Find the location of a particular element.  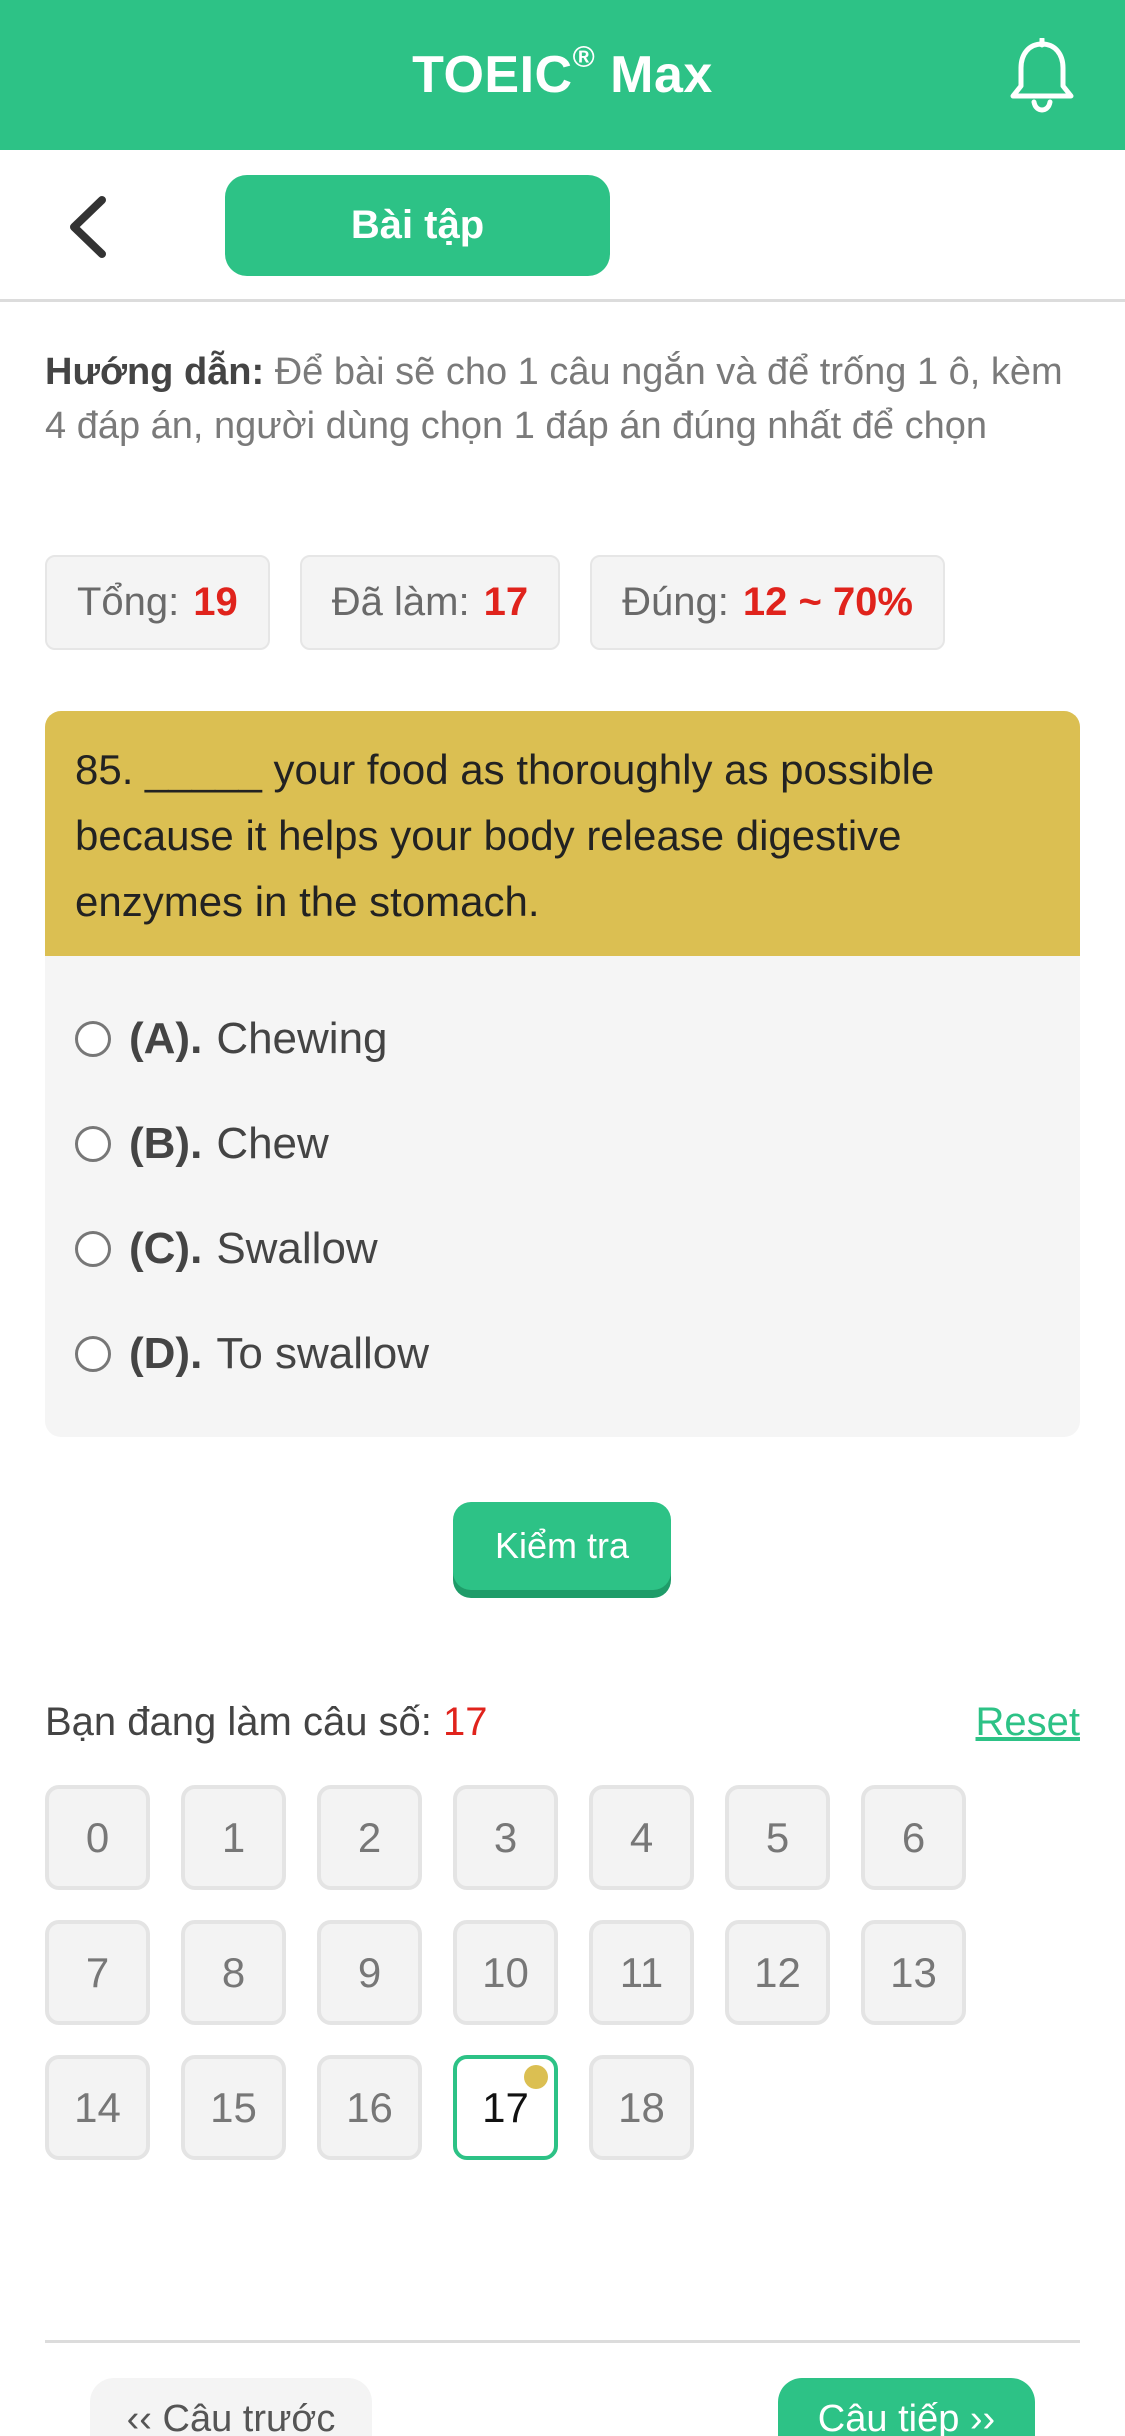

option-c: (C). Swallow is located at coordinates (562, 1248).